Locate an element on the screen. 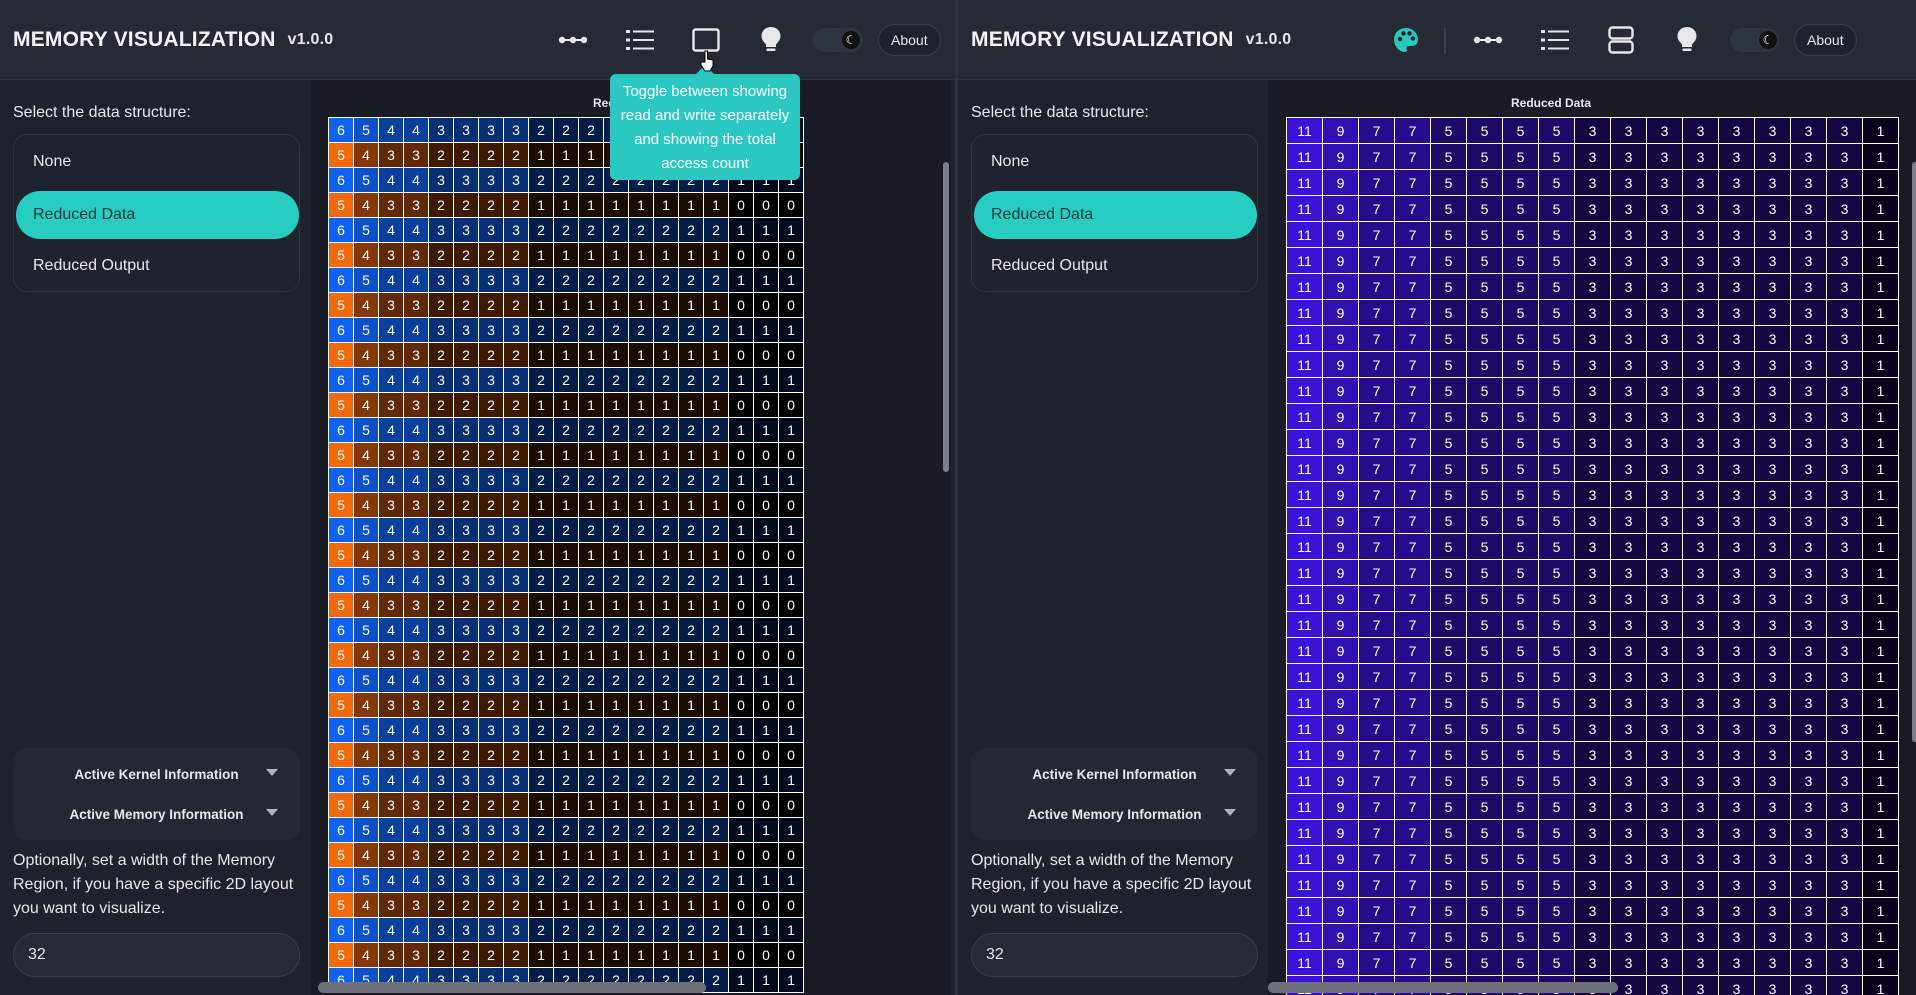  theme-toggle: ☾ is located at coordinates (1755, 40).